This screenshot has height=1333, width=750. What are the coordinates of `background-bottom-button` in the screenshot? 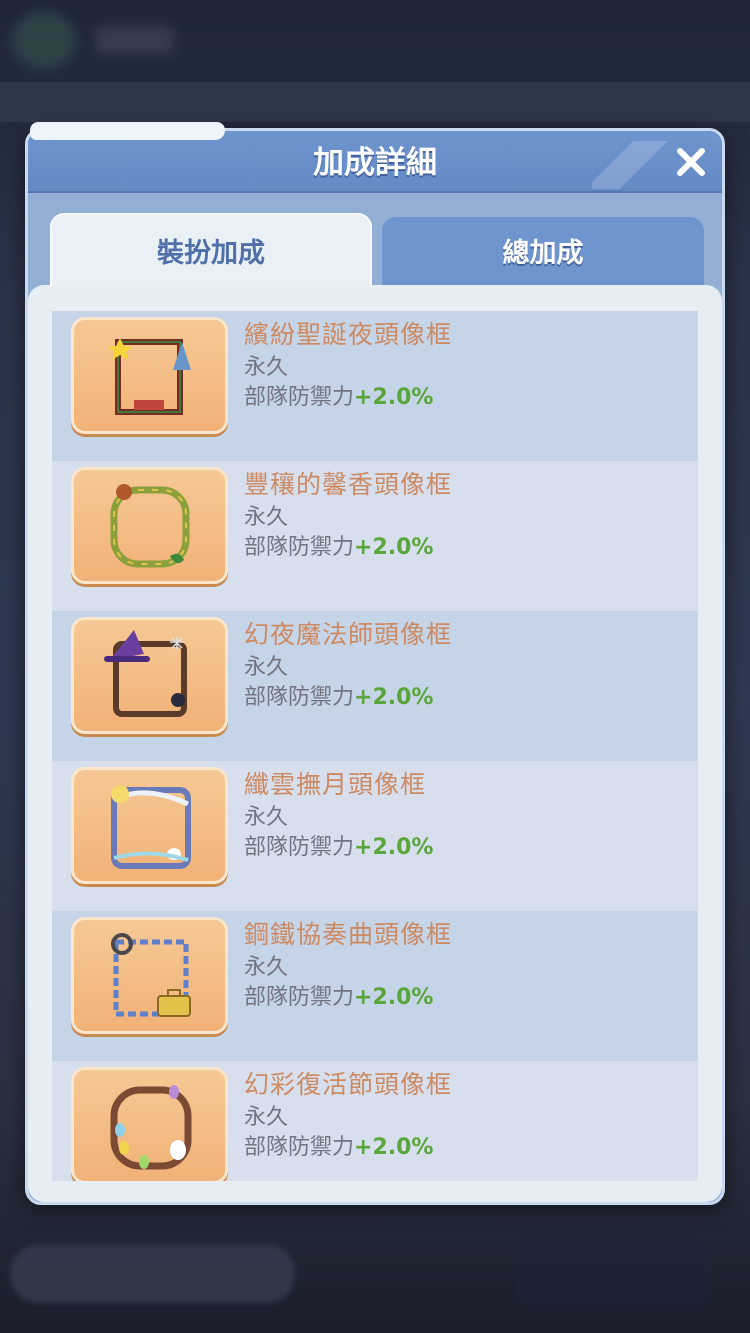 It's located at (612, 1272).